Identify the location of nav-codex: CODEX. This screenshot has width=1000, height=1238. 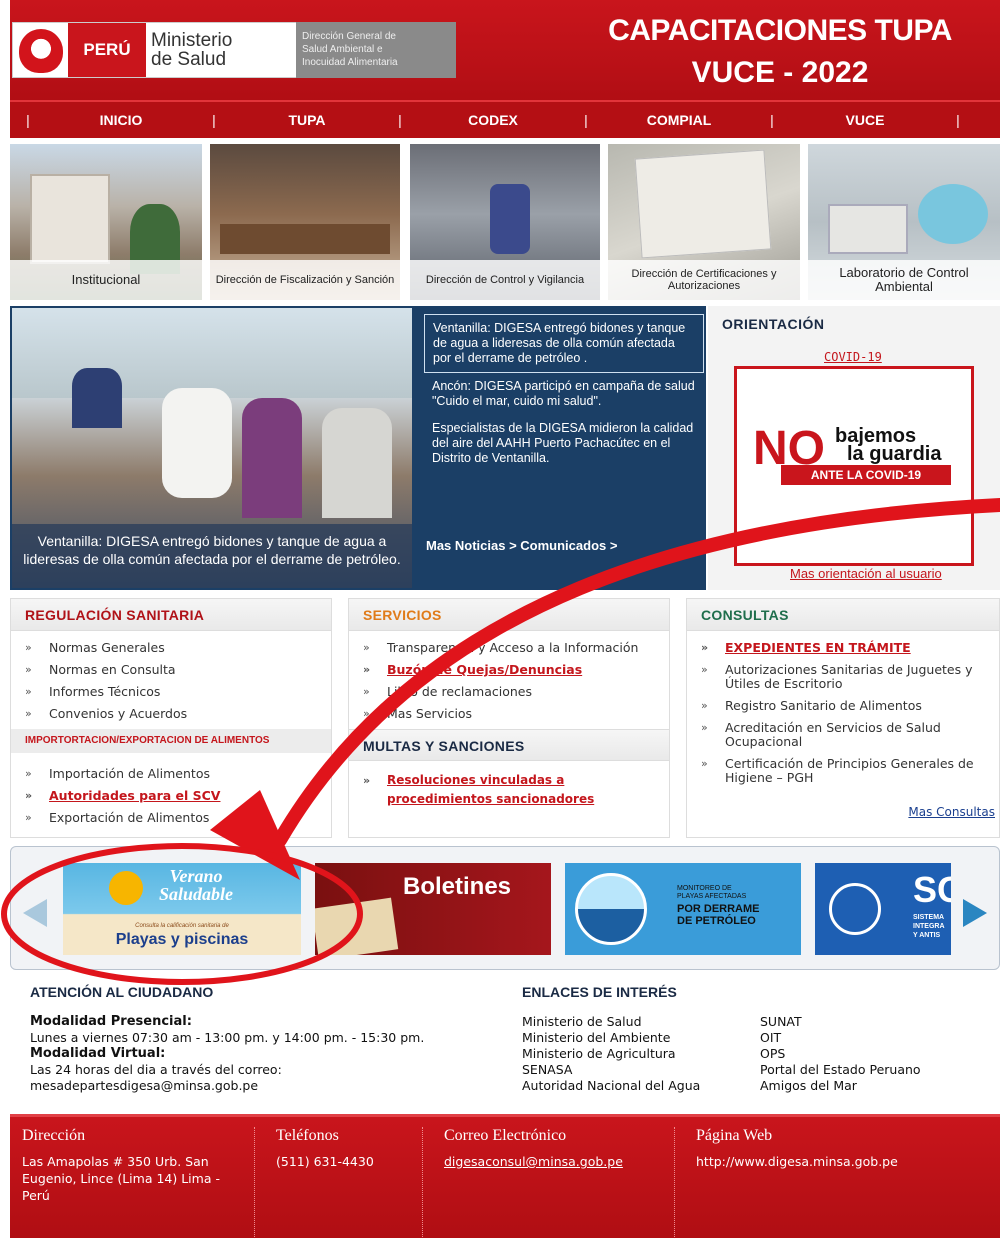
(493, 120).